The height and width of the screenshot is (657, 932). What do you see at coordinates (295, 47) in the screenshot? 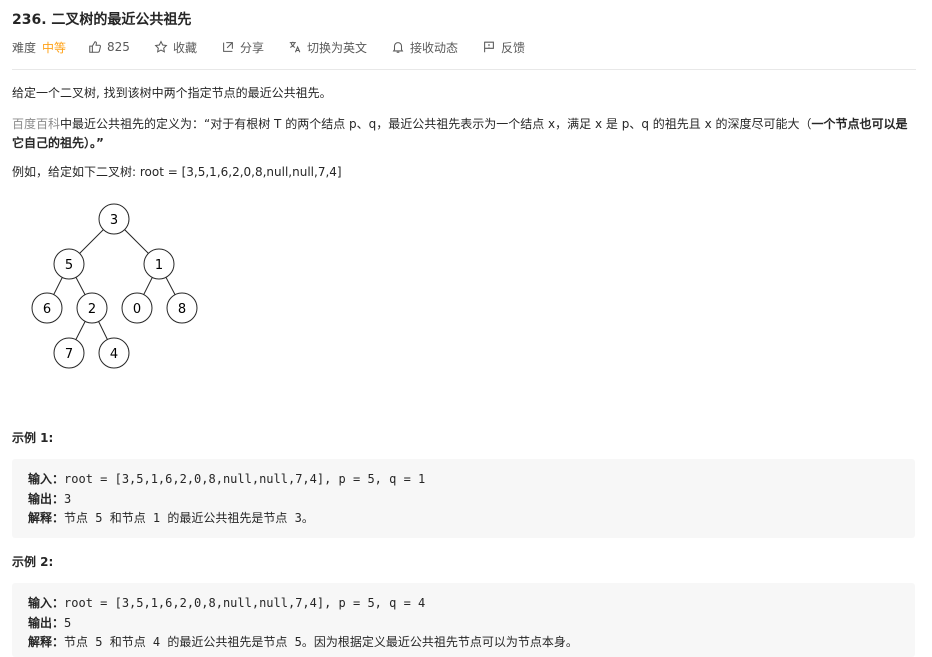
I see `translate-icon` at bounding box center [295, 47].